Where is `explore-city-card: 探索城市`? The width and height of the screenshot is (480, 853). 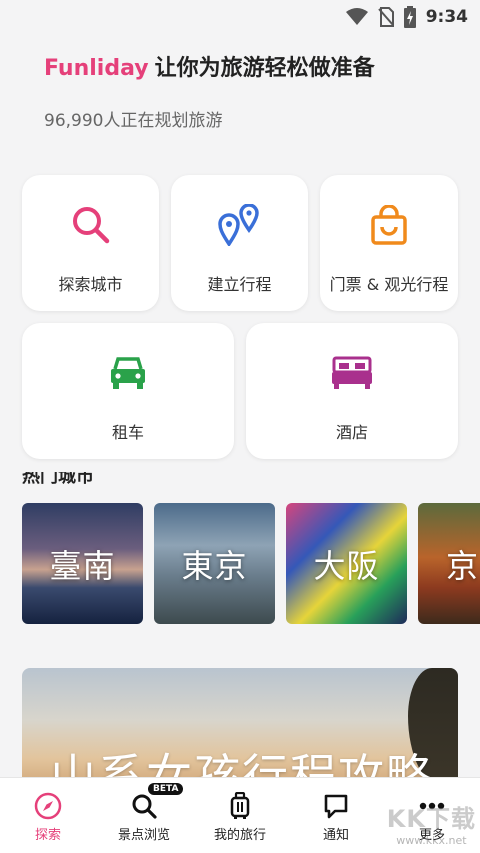 explore-city-card: 探索城市 is located at coordinates (90, 243).